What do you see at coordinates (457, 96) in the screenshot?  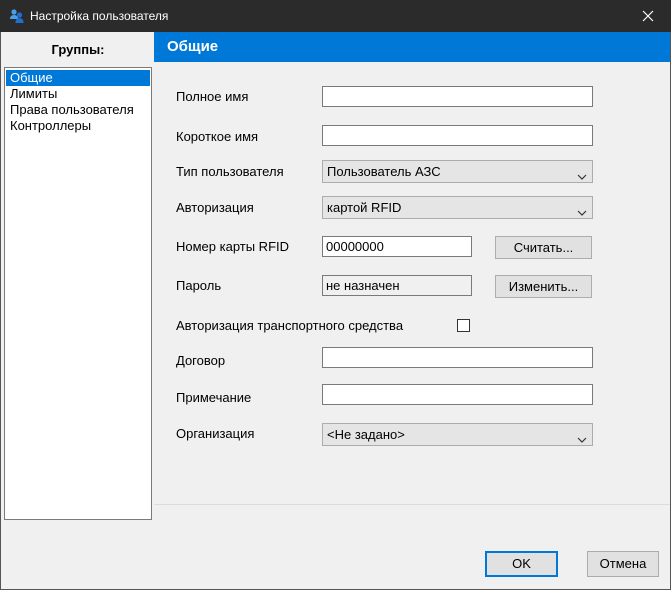 I see `full-name-input` at bounding box center [457, 96].